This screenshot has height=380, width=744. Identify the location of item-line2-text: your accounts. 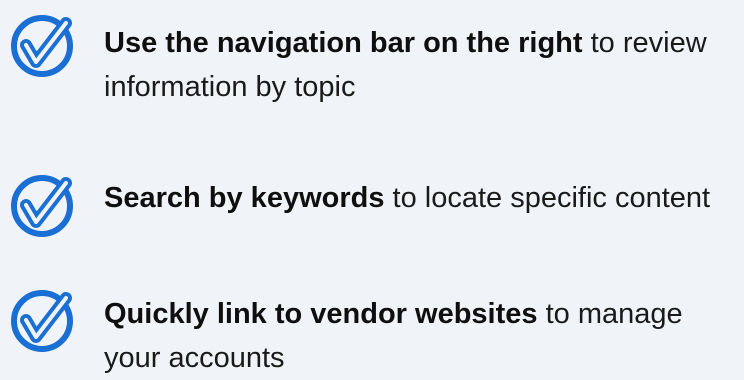
(194, 358).